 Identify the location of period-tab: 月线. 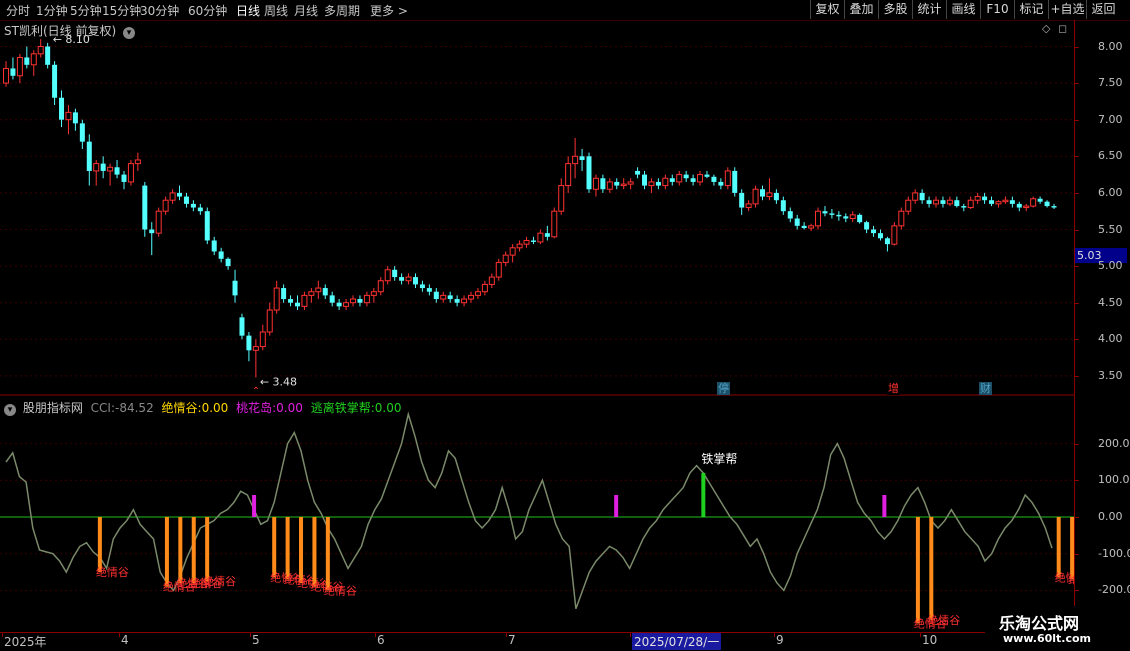
(306, 10).